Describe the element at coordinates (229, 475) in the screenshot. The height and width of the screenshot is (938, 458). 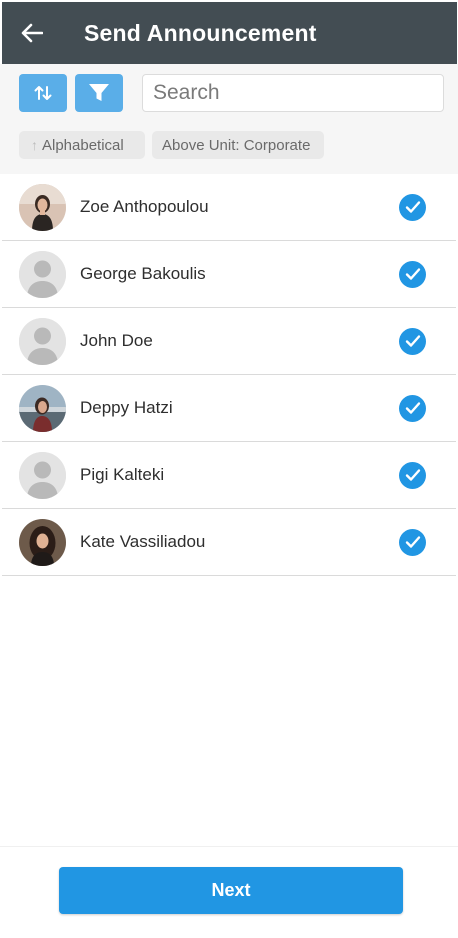
I see `recipient-row: Pigi Kalteki` at that location.